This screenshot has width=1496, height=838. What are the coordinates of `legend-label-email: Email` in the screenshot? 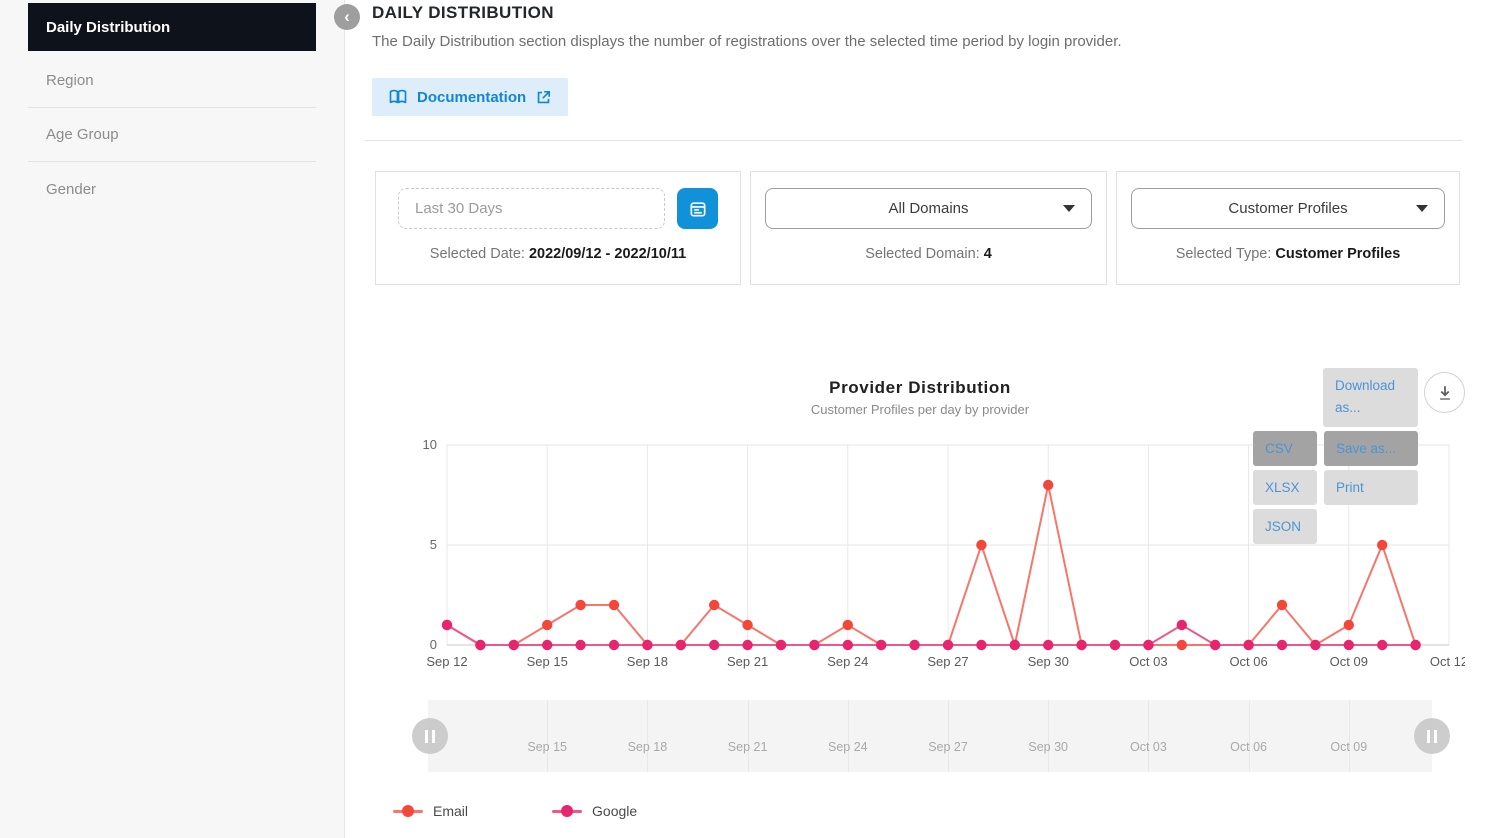 It's located at (451, 811).